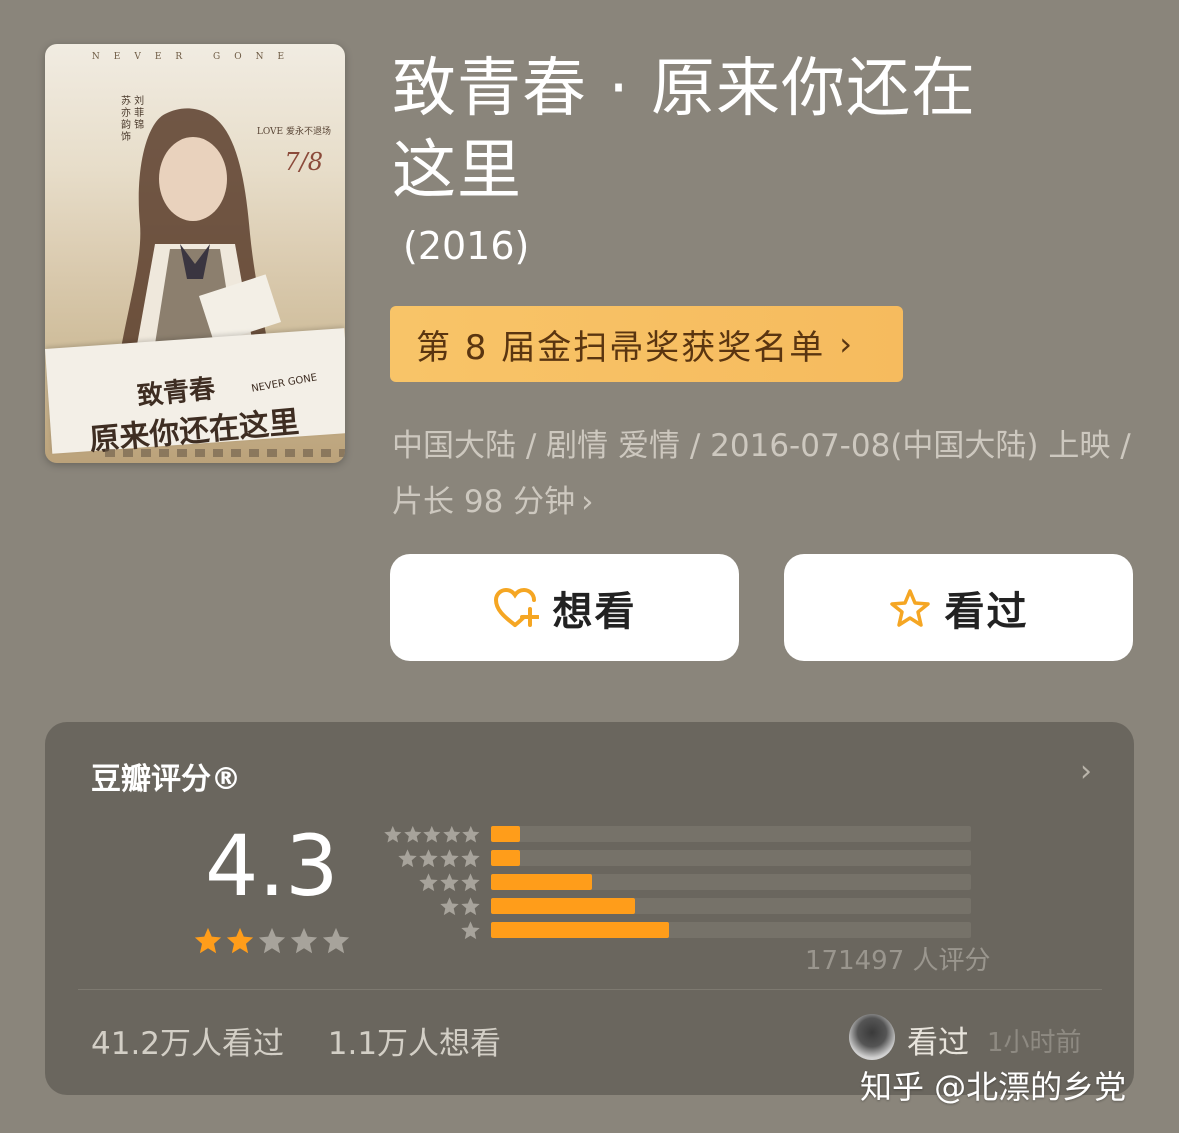 The image size is (1179, 1133). Describe the element at coordinates (466, 246) in the screenshot. I see `movie-year: (2016)` at that location.